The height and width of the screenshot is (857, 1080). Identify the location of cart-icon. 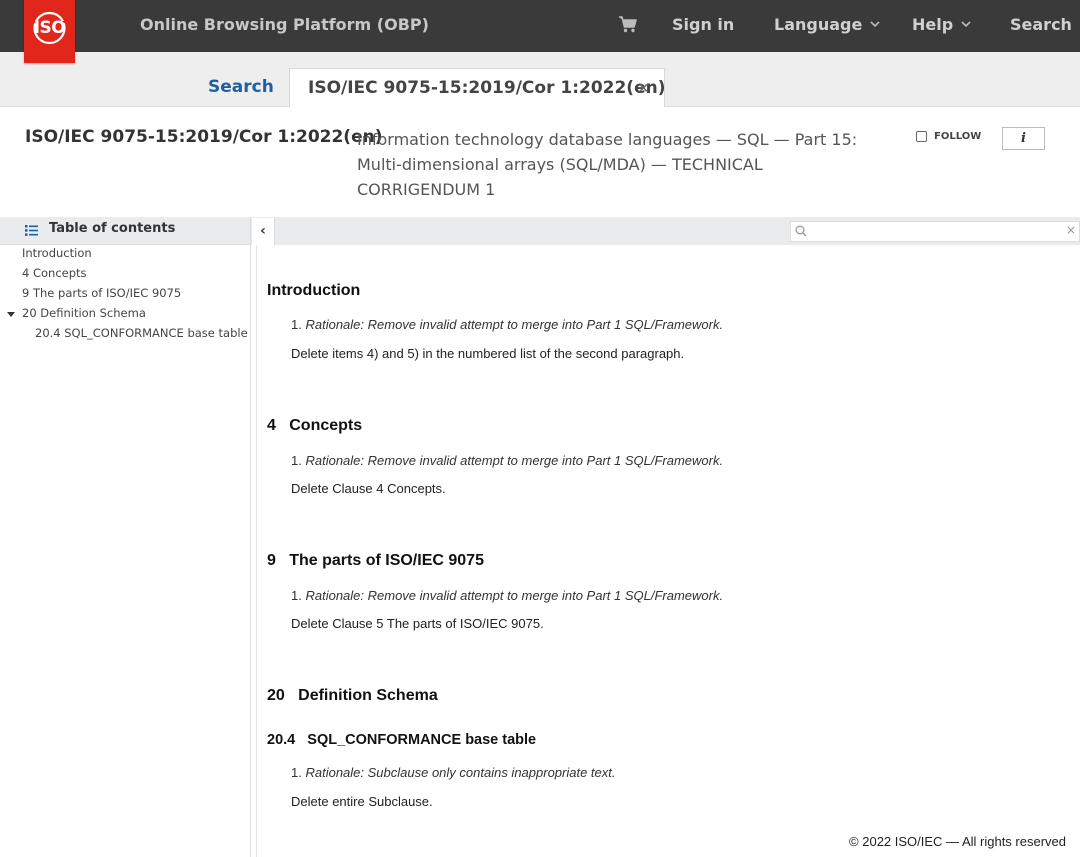
(628, 26).